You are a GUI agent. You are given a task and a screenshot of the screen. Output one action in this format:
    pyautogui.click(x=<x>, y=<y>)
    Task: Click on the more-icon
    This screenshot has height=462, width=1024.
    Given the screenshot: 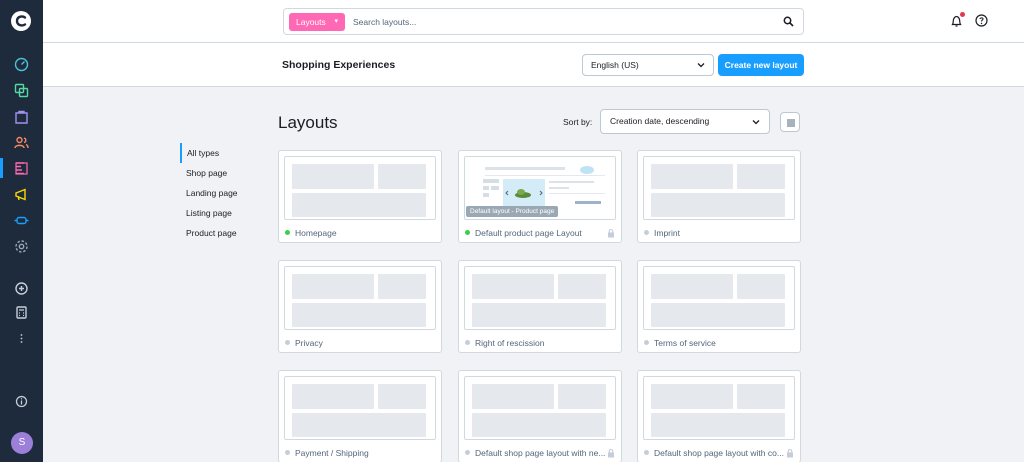 What is the action you would take?
    pyautogui.click(x=21, y=338)
    